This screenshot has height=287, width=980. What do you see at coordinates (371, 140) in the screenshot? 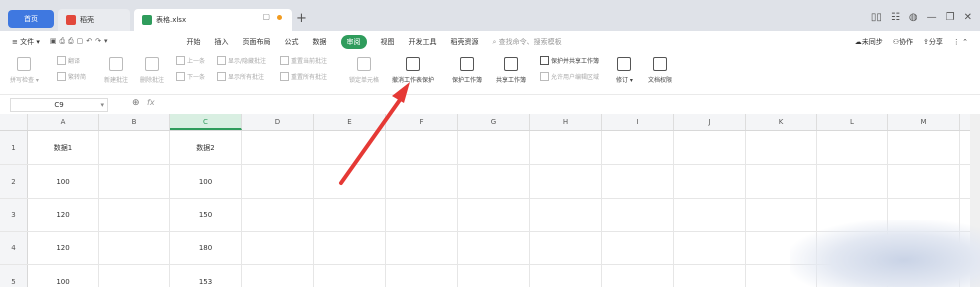
I see `arrow-shaft` at bounding box center [371, 140].